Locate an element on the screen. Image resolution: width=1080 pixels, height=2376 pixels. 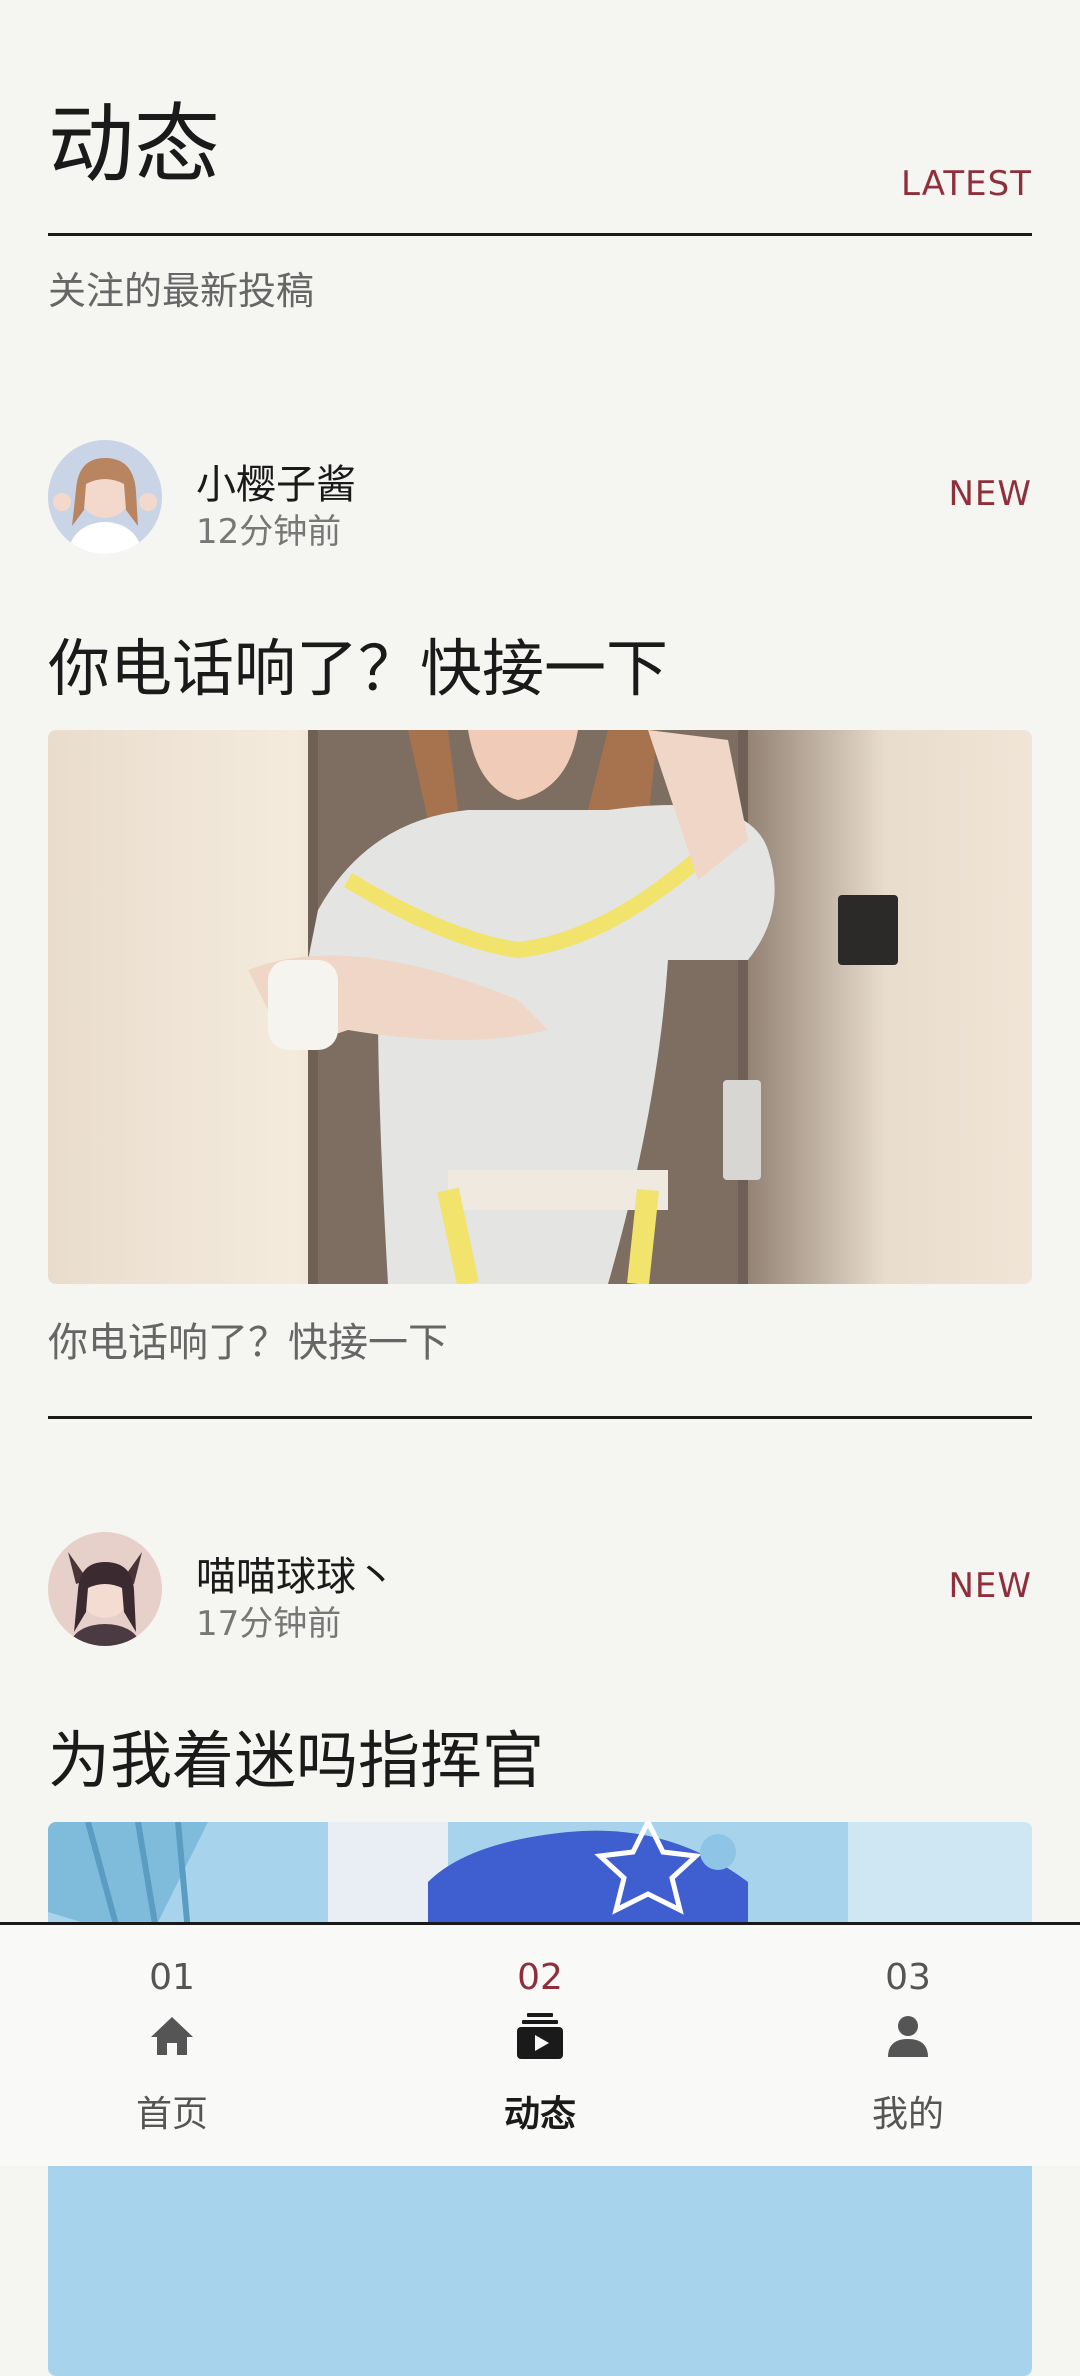
post-title: 为我着迷吗指挥官 is located at coordinates (296, 1755).